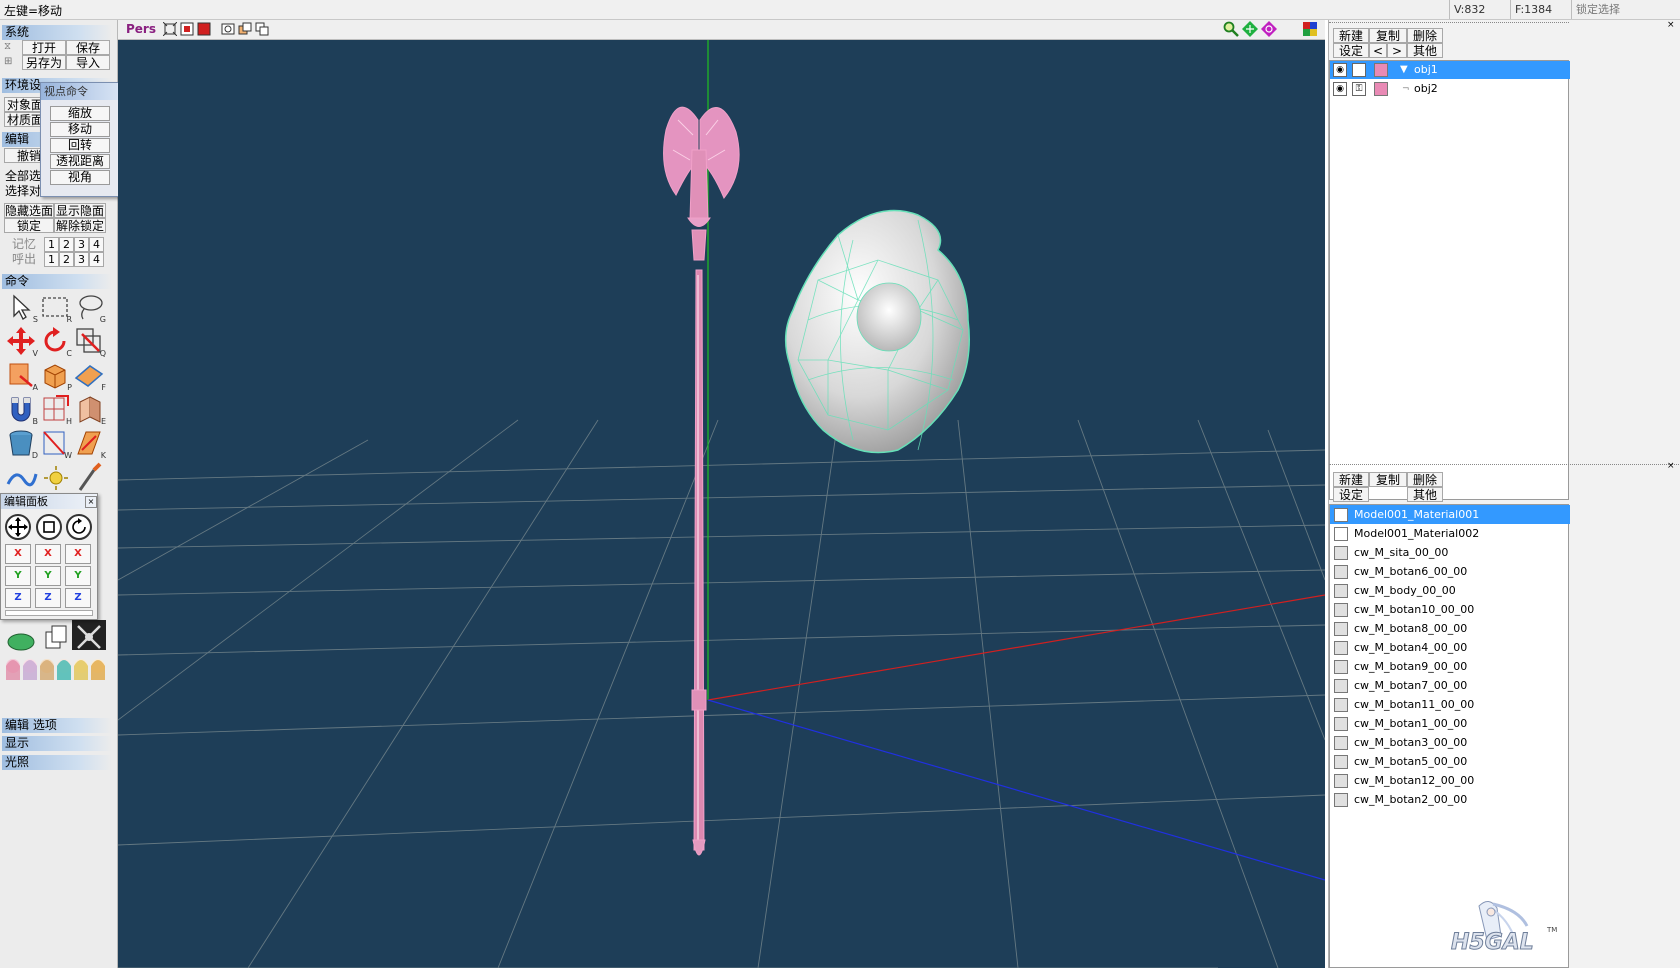 Image resolution: width=1680 pixels, height=968 pixels. Describe the element at coordinates (78, 576) in the screenshot. I see `rotate-y-button: Y` at that location.